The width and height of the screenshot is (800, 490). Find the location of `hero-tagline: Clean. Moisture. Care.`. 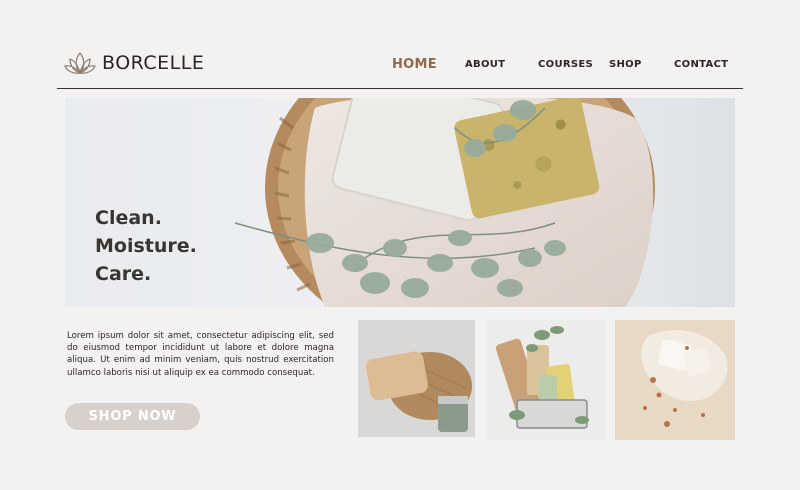

hero-tagline: Clean. Moisture. Care. is located at coordinates (146, 246).